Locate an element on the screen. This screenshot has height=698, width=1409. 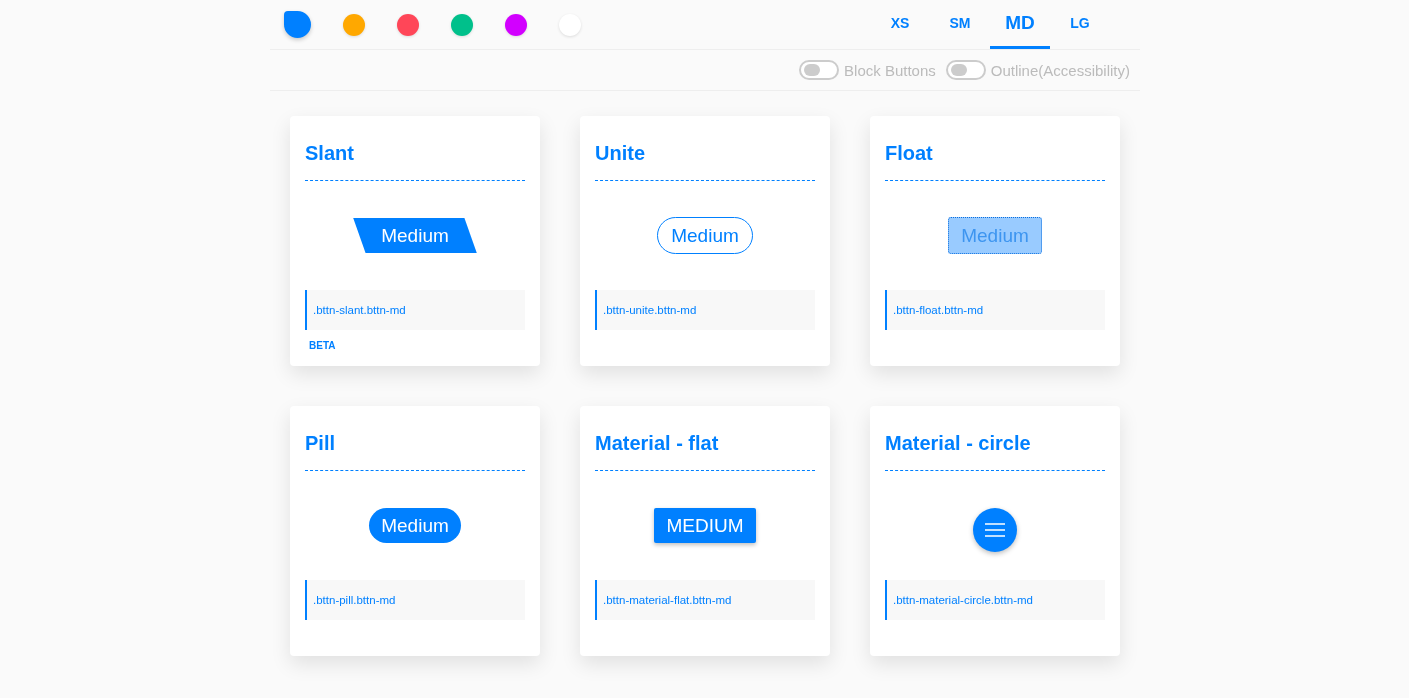
size-tab: SM is located at coordinates (960, 24).